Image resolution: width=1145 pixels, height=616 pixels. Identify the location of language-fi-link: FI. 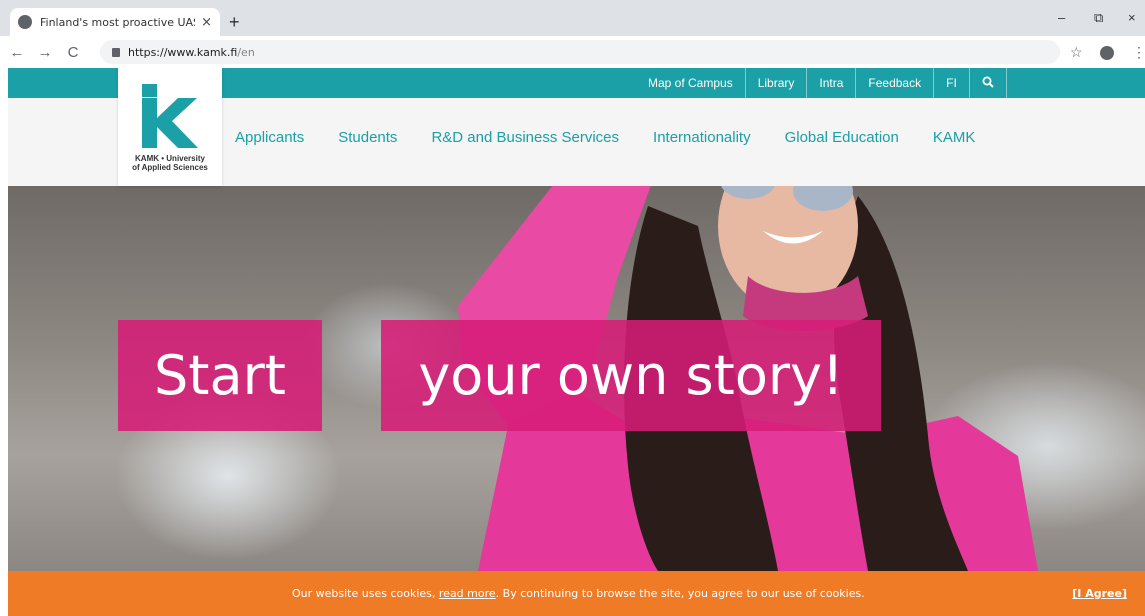
(952, 83).